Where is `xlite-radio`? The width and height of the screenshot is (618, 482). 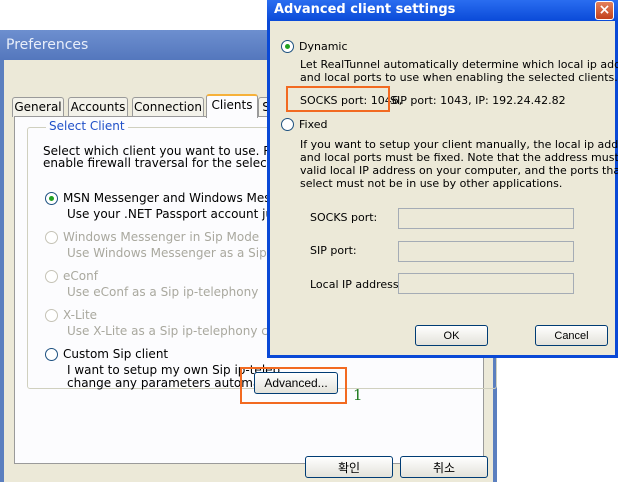
xlite-radio is located at coordinates (51, 315).